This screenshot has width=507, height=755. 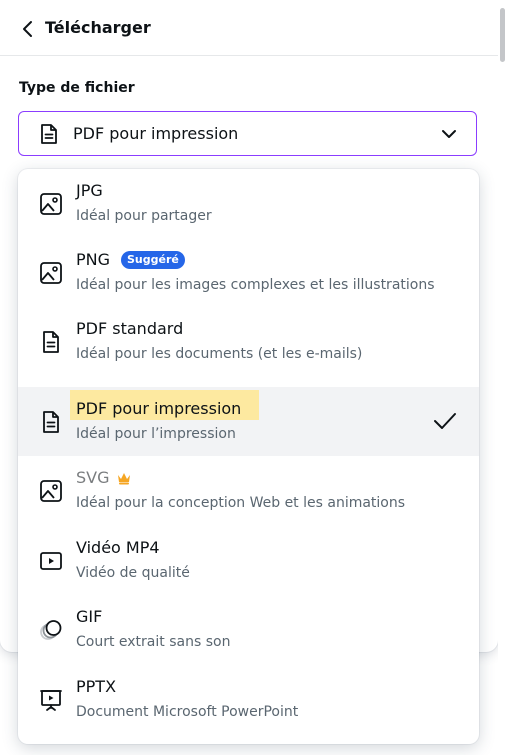 I want to click on panel-header: Télécharger, so click(x=249, y=28).